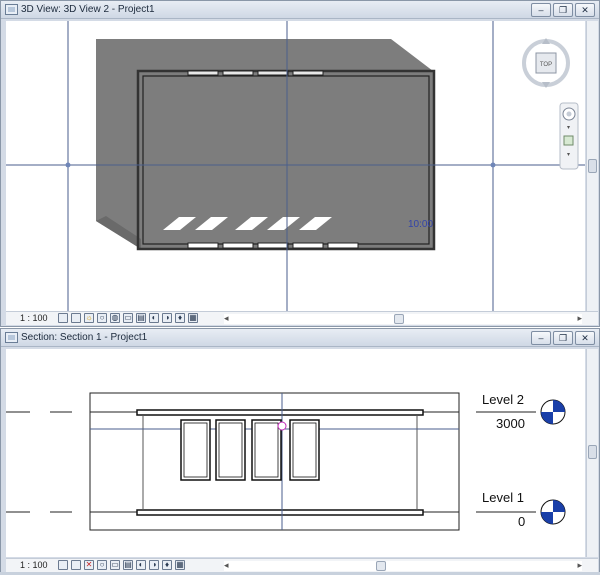  Describe the element at coordinates (510, 423) in the screenshot. I see `level-2-elevation: 3000` at that location.